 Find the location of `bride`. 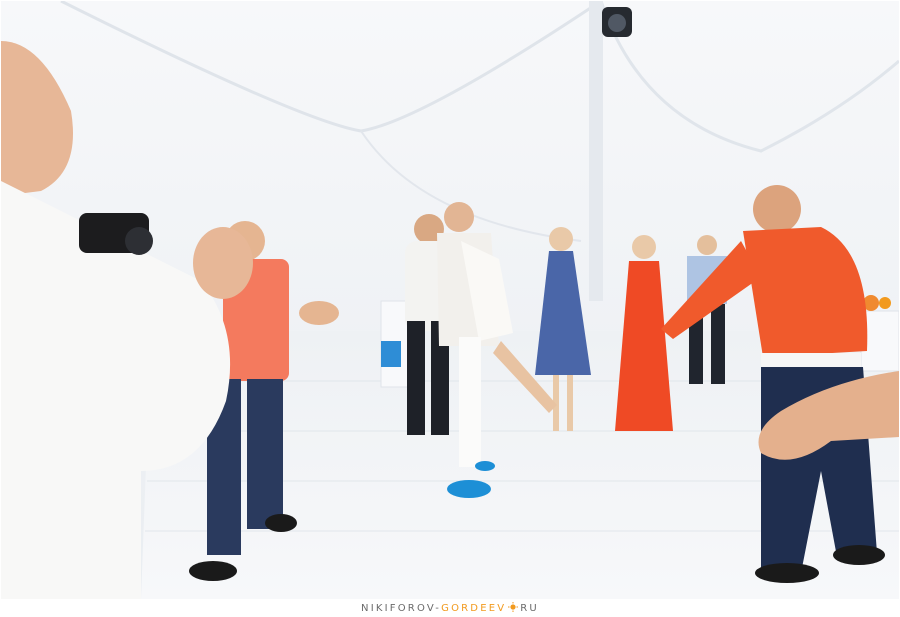

bride is located at coordinates (459, 217).